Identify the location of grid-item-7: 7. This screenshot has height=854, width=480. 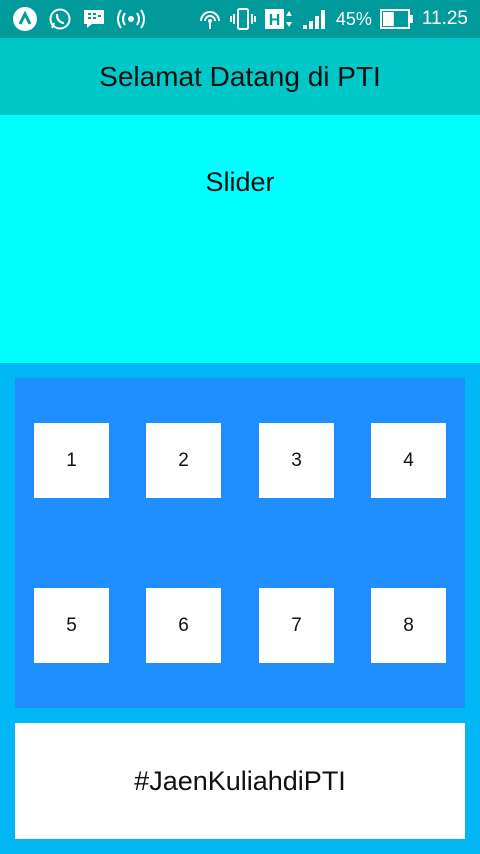
(296, 625).